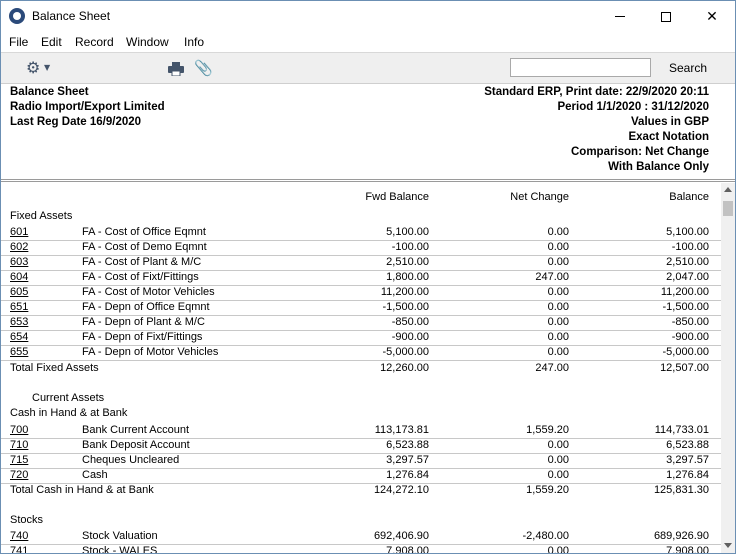  What do you see at coordinates (136, 445) in the screenshot?
I see `account-name: Bank Deposit Account` at bounding box center [136, 445].